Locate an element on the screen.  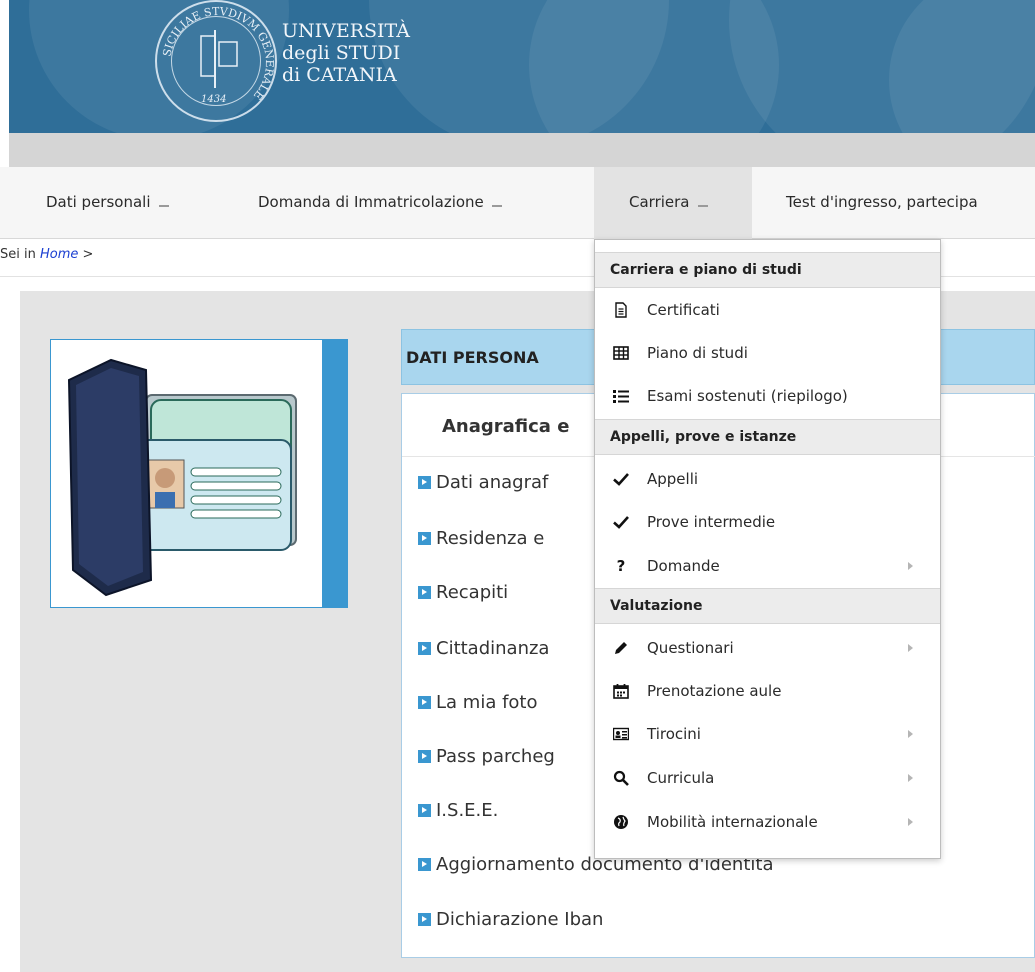
menu-item-label: Piano di studi is located at coordinates (697, 353).